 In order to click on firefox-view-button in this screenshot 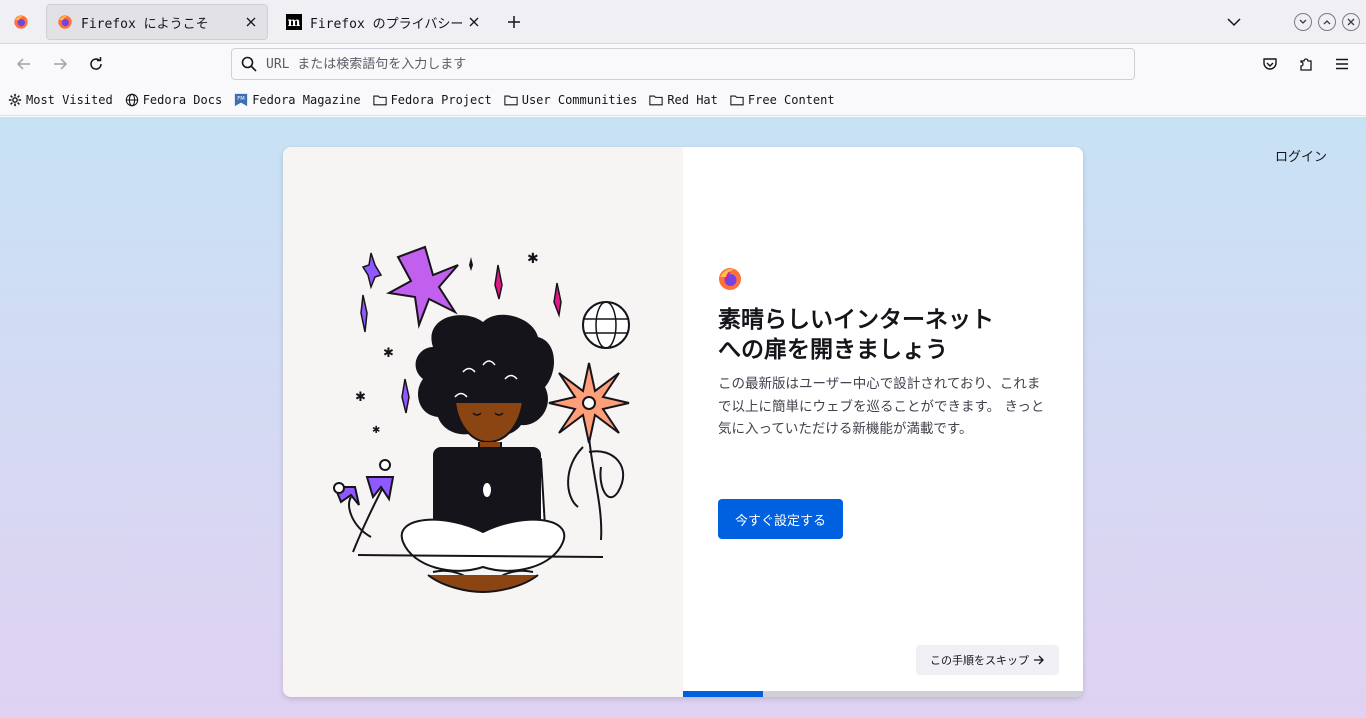, I will do `click(21, 22)`.